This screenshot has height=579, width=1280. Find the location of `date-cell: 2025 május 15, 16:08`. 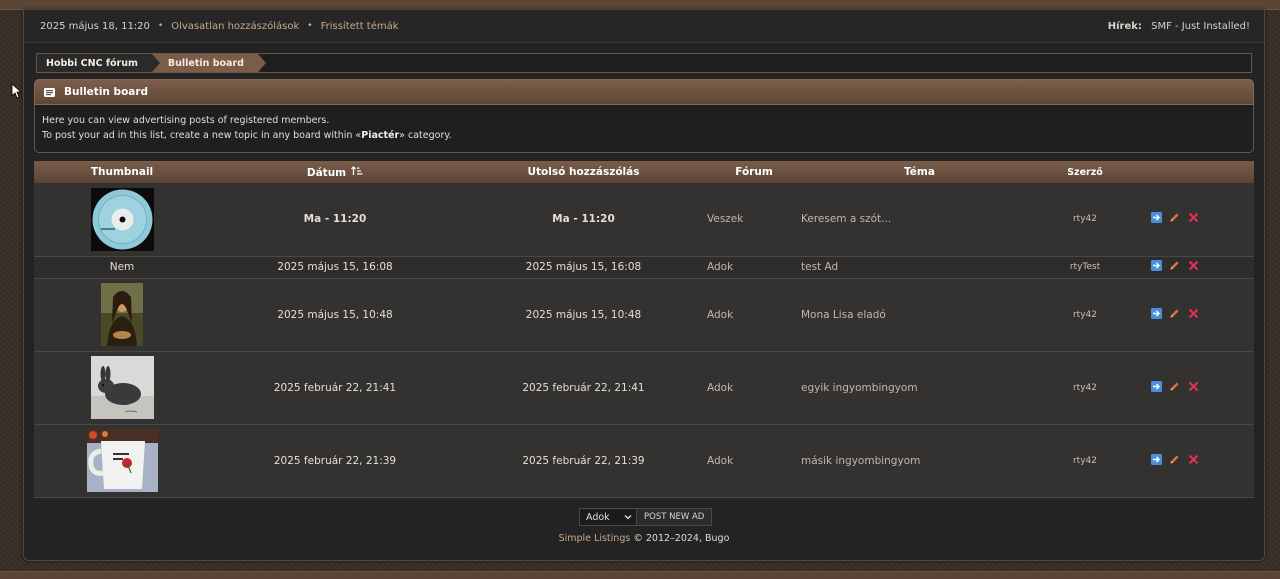

date-cell: 2025 május 15, 16:08 is located at coordinates (335, 267).